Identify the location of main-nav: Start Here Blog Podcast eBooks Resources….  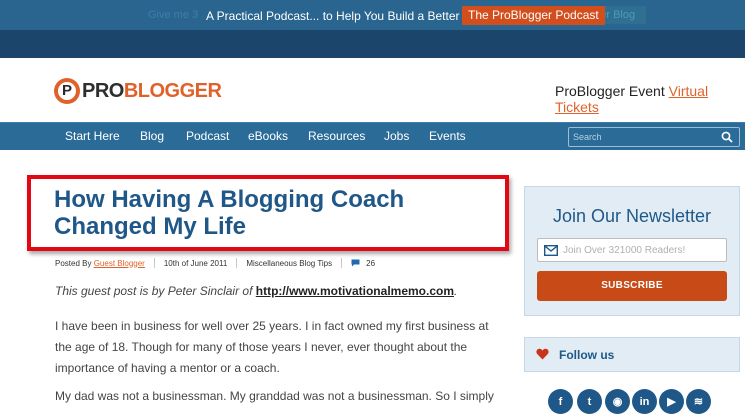
(372, 136).